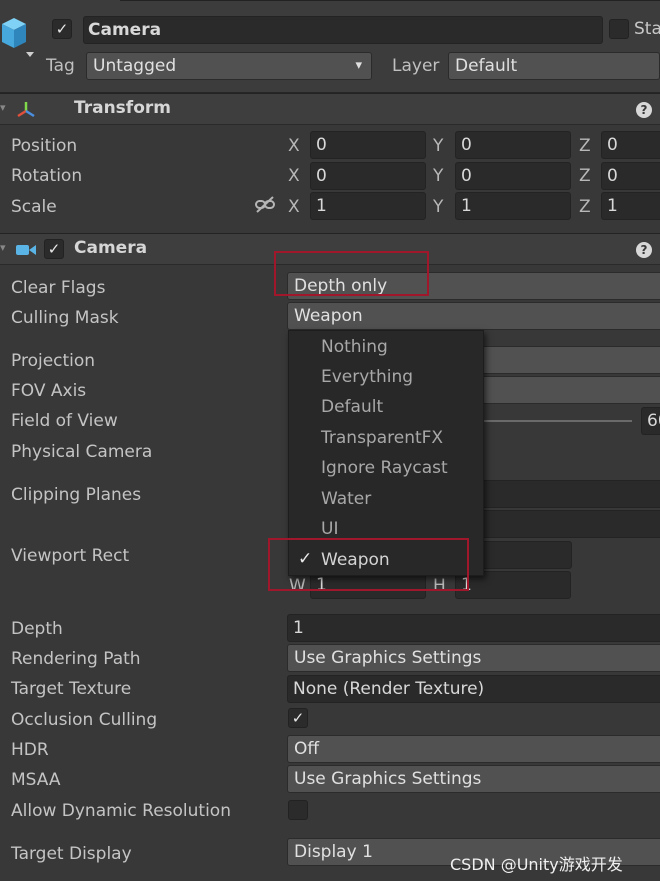 The width and height of the screenshot is (660, 881). I want to click on projection-label: Projection, so click(53, 361).